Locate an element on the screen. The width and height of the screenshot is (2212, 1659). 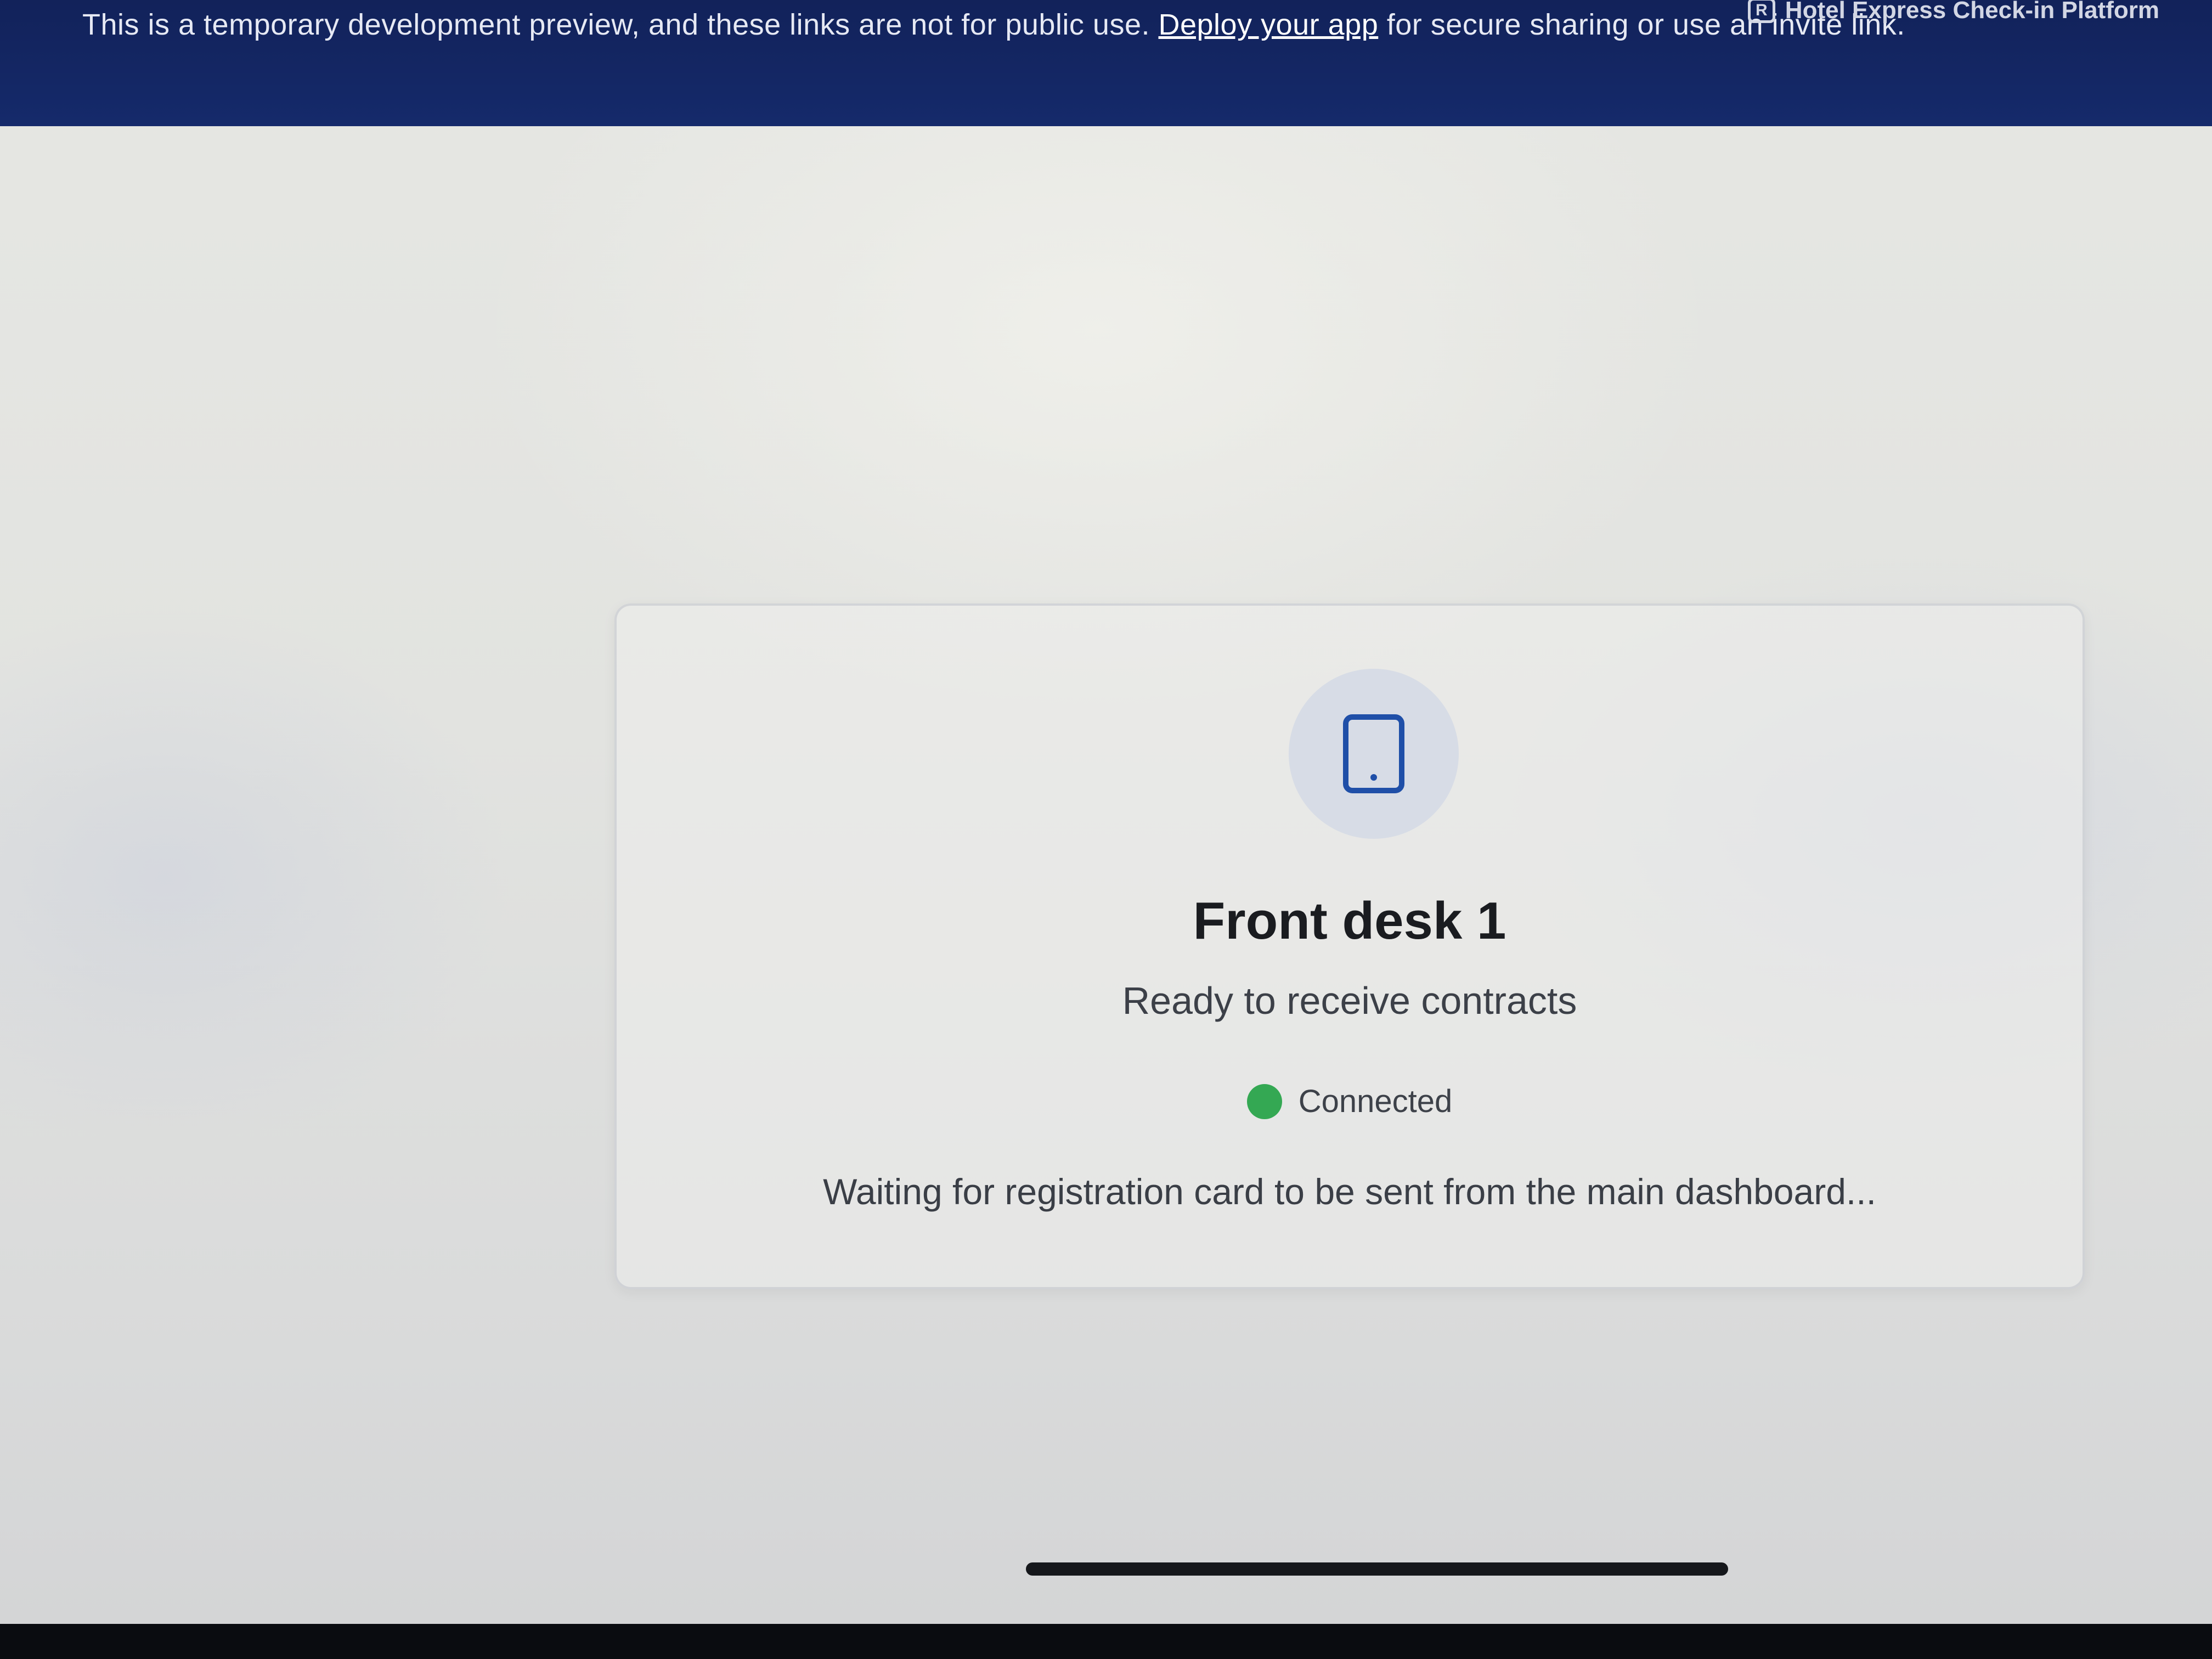
connection-status: Connected is located at coordinates (1350, 1101).